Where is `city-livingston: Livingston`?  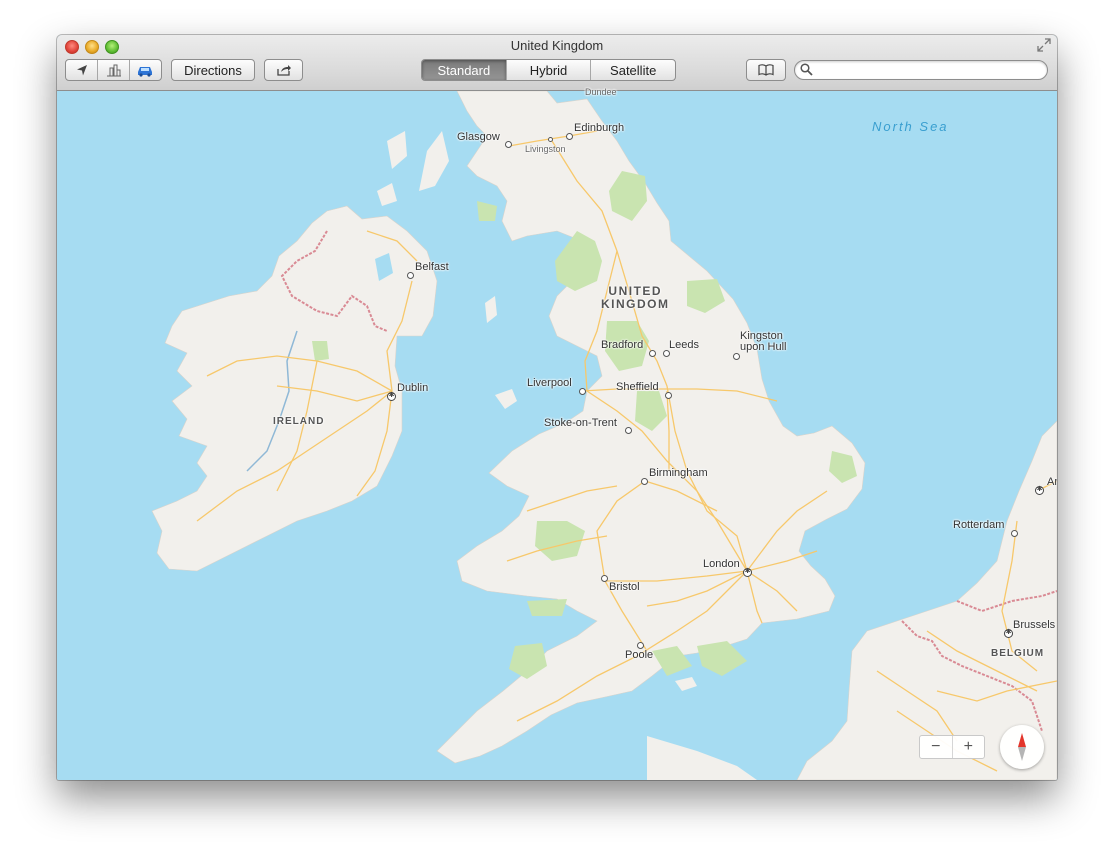
city-livingston: Livingston is located at coordinates (545, 149).